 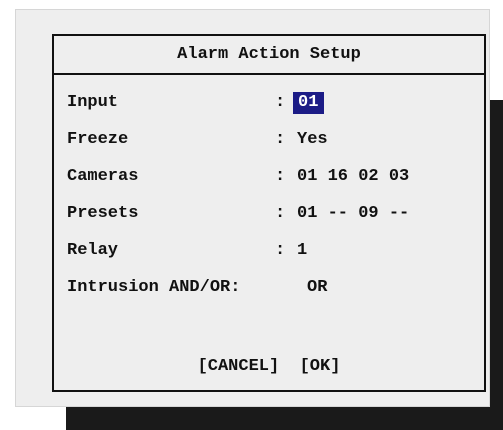 What do you see at coordinates (154, 287) in the screenshot?
I see `field-intrusion-label: Intrusion AND/OR:` at bounding box center [154, 287].